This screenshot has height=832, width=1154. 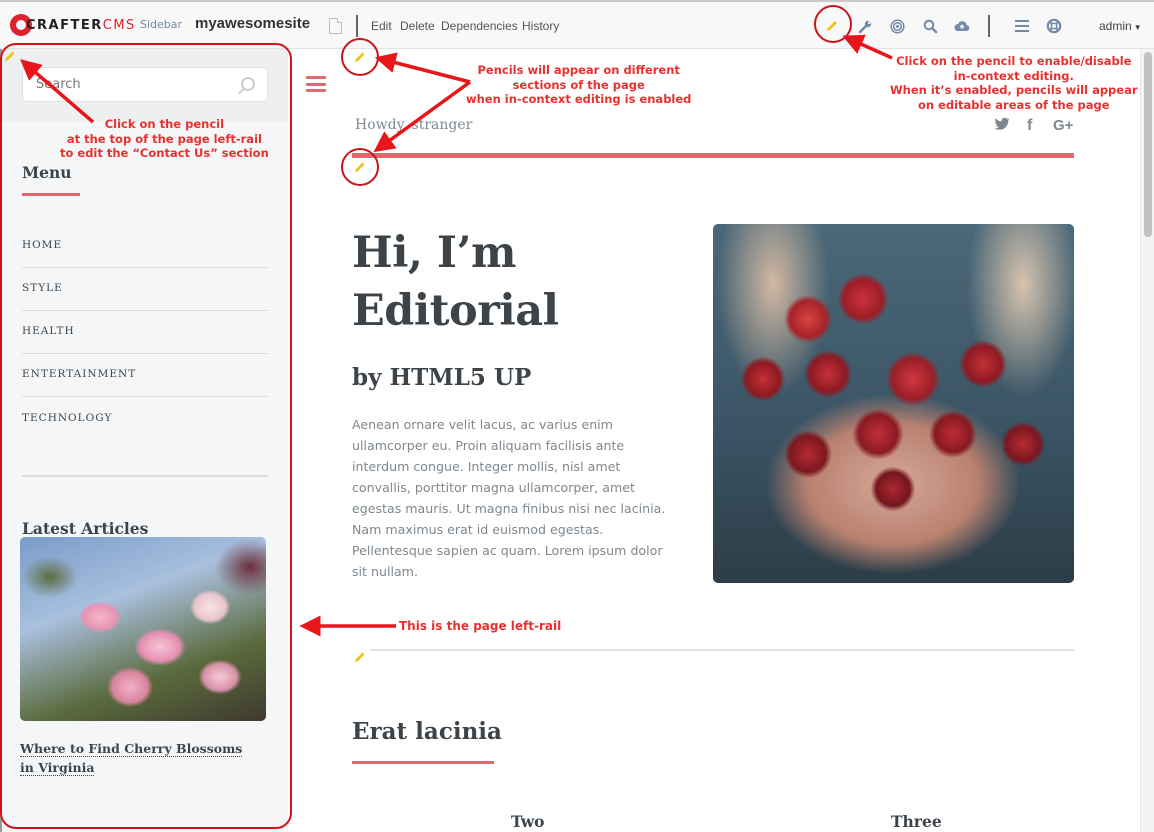 I want to click on page-scrollbar, so click(x=1147, y=440).